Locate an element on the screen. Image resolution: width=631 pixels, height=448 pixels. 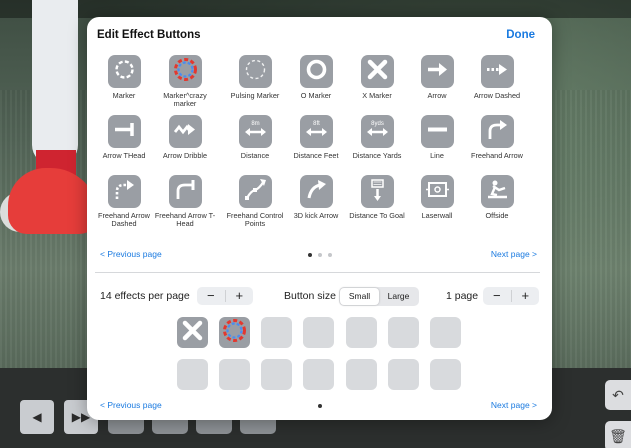
delete-button: 🗑 is located at coordinates (618, 434).